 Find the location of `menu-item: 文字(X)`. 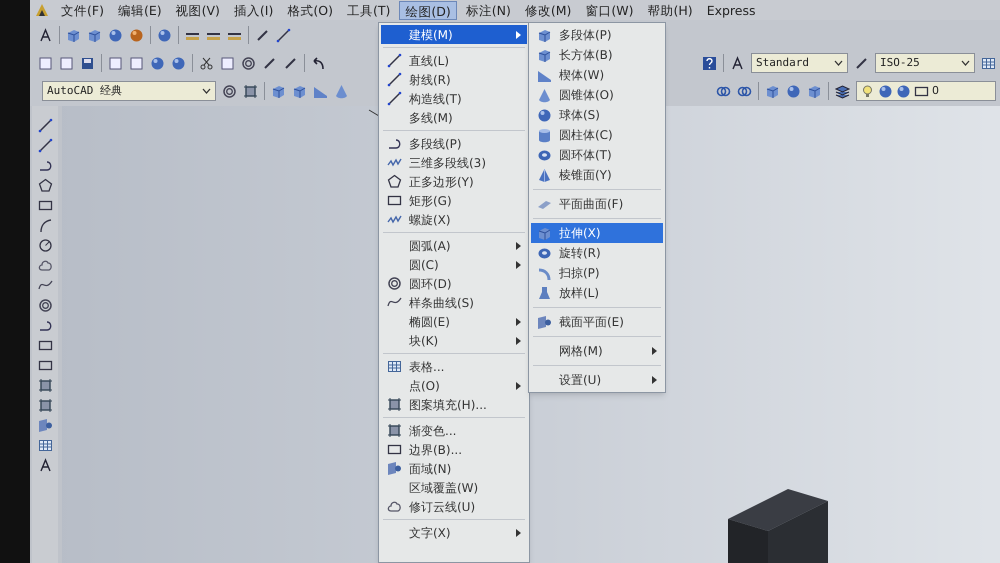

menu-item: 文字(X) is located at coordinates (454, 532).